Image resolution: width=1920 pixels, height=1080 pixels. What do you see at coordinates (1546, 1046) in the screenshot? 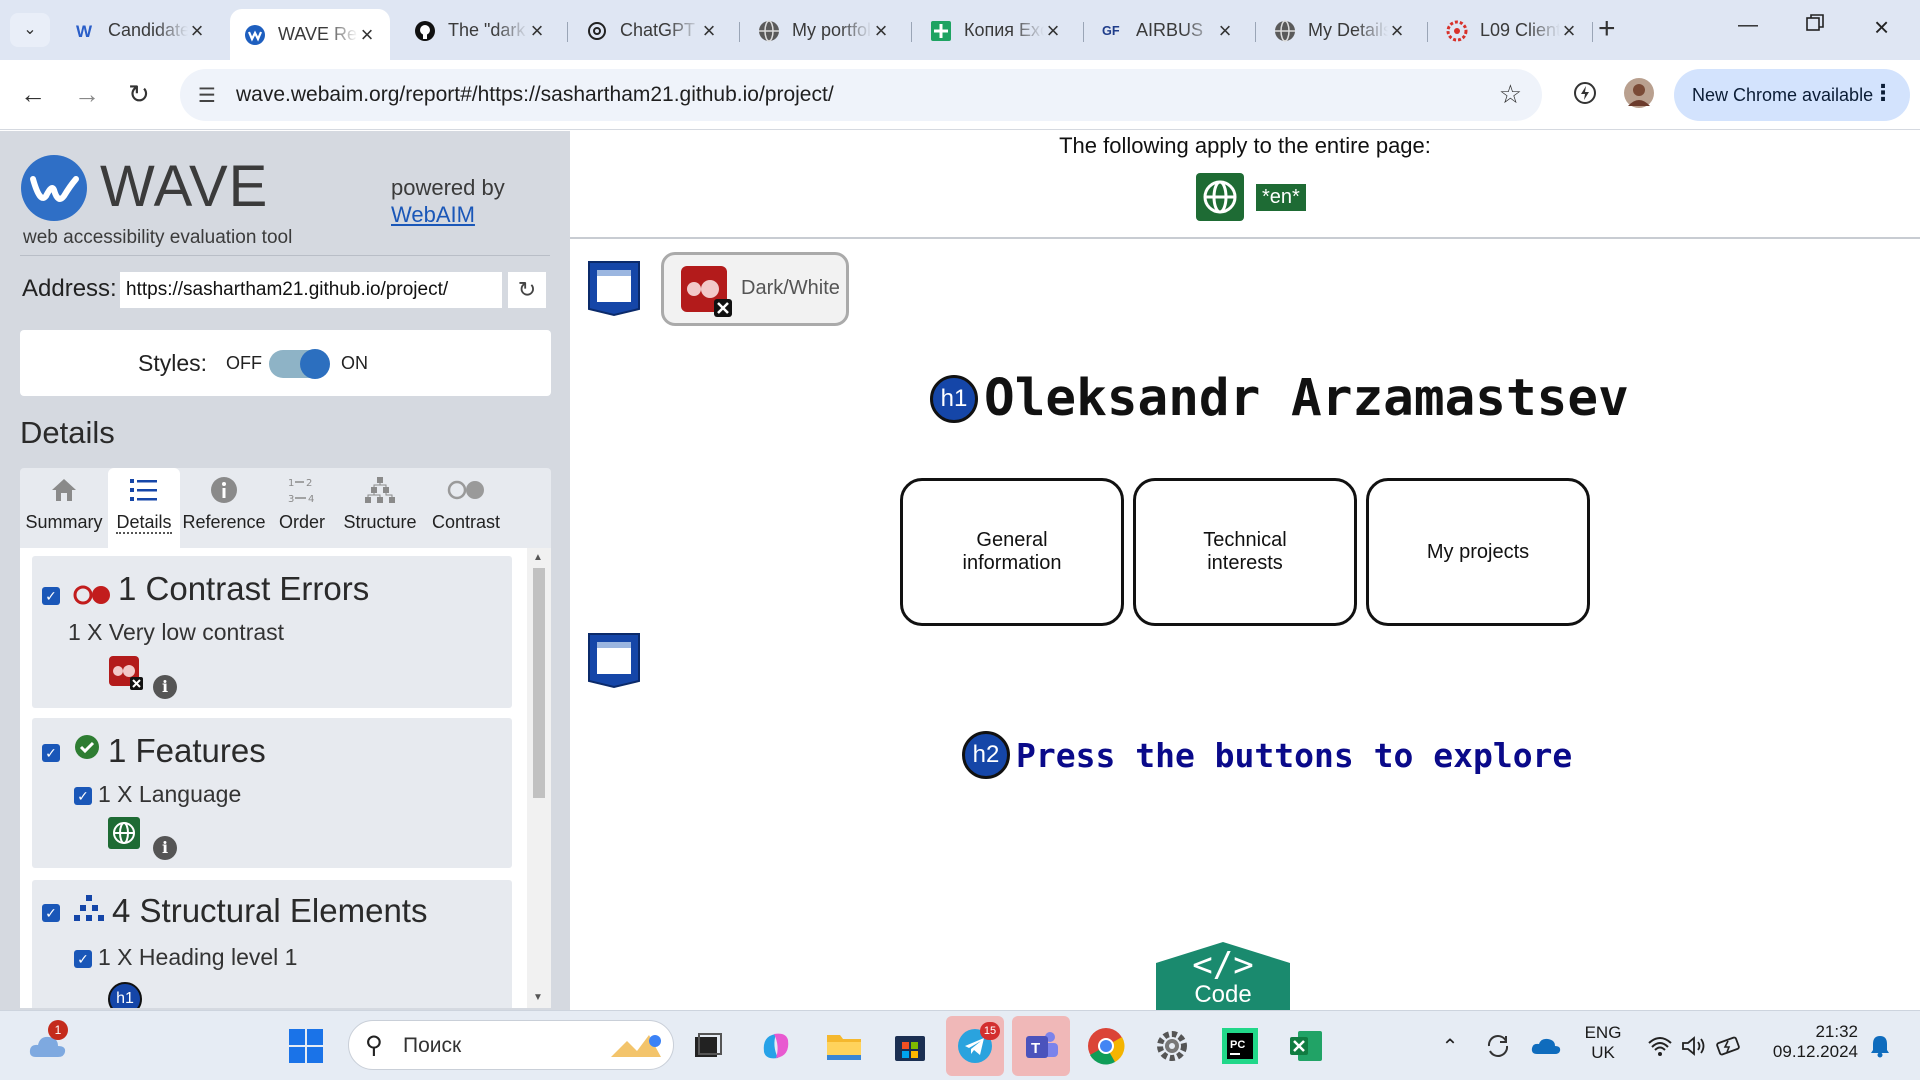
I see `onedrive-button` at bounding box center [1546, 1046].